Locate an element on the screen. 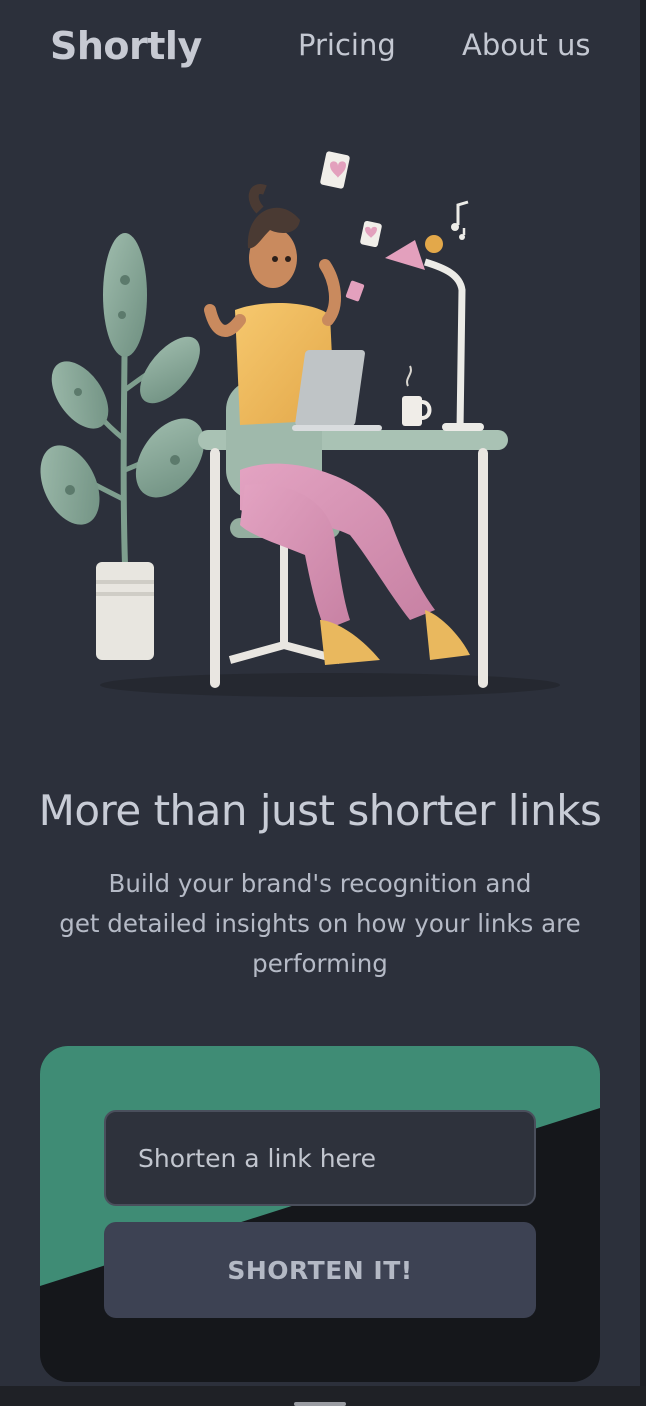 The height and width of the screenshot is (1406, 646). hero-title: More than just shorter links is located at coordinates (320, 810).